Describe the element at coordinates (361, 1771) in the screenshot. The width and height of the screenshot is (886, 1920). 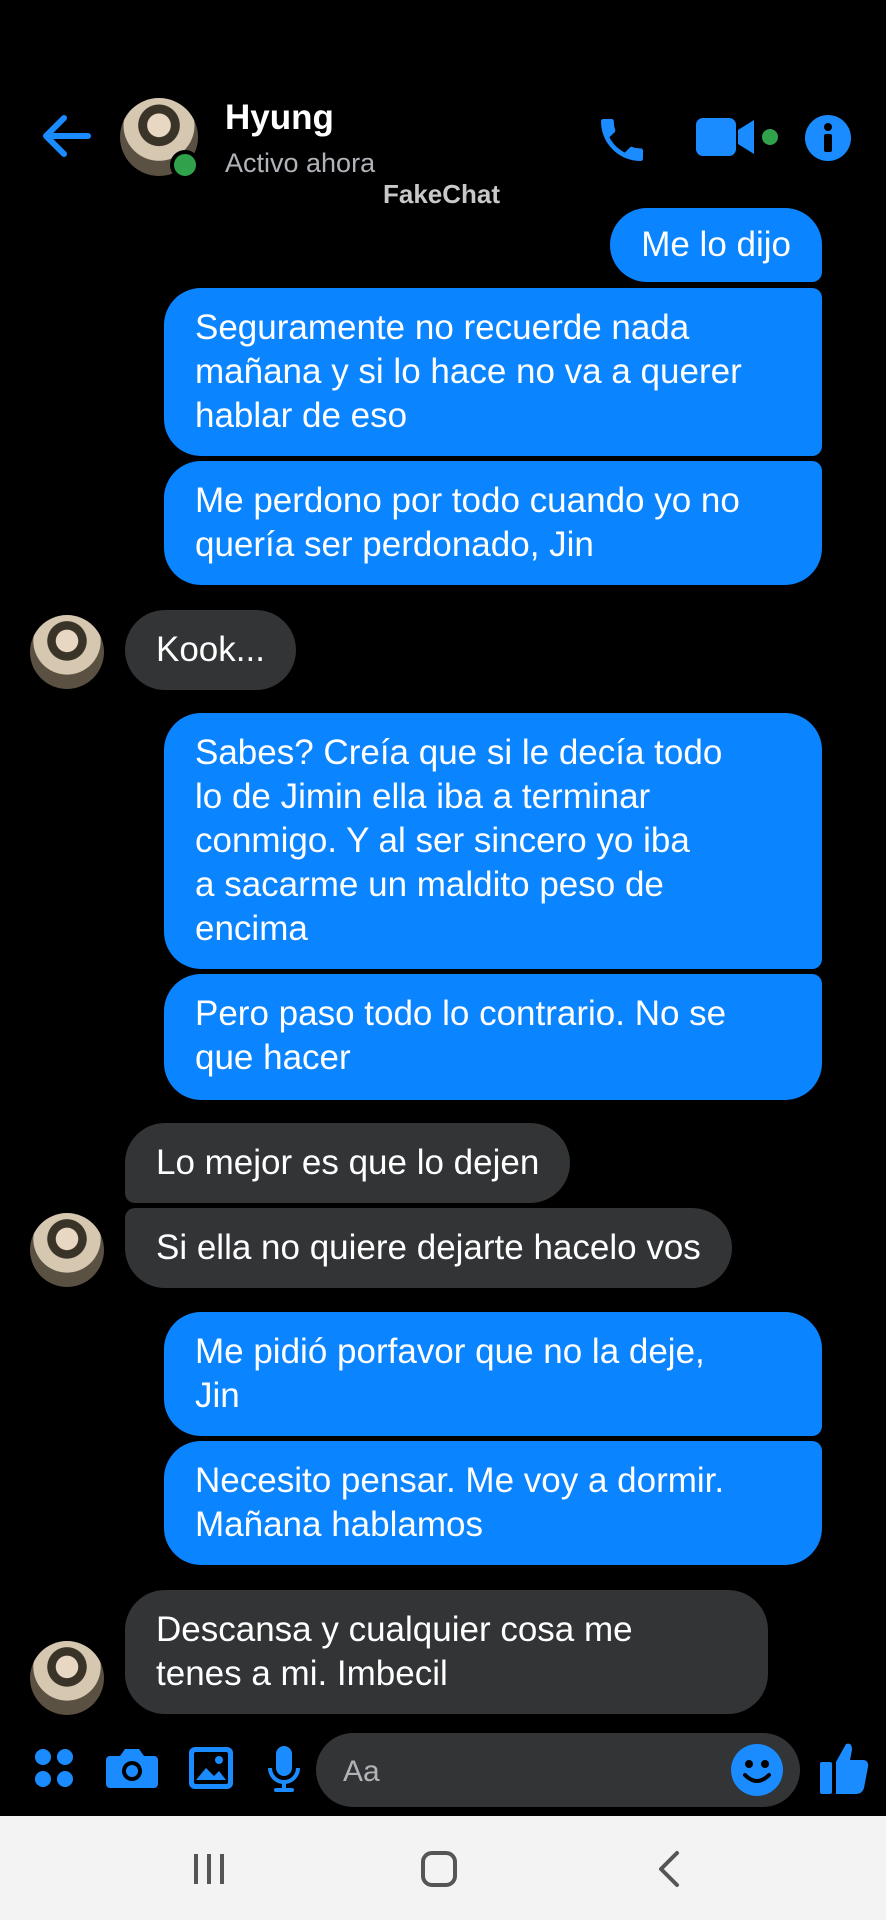
I see `message-input-placeholder: Aa` at that location.